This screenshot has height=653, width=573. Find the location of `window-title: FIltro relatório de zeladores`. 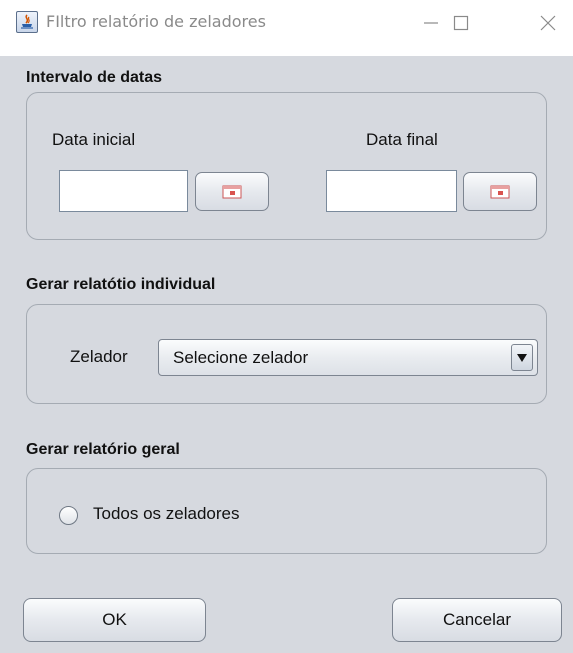

window-title: FIltro relatório de zeladores is located at coordinates (156, 21).